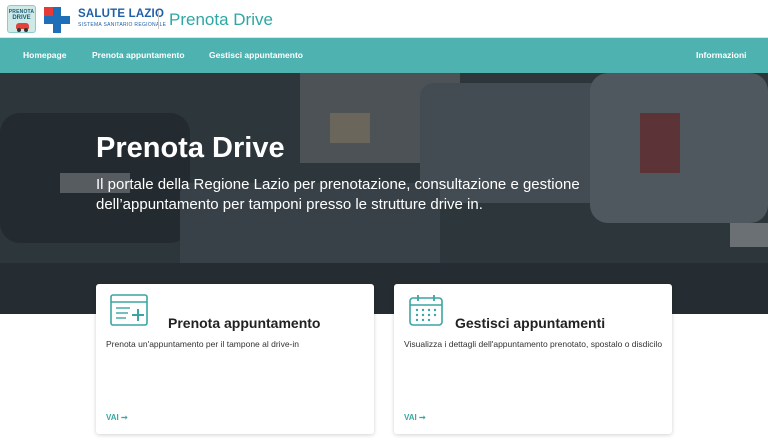 The image size is (768, 443). What do you see at coordinates (221, 20) in the screenshot?
I see `app-title: Prenota Drive` at bounding box center [221, 20].